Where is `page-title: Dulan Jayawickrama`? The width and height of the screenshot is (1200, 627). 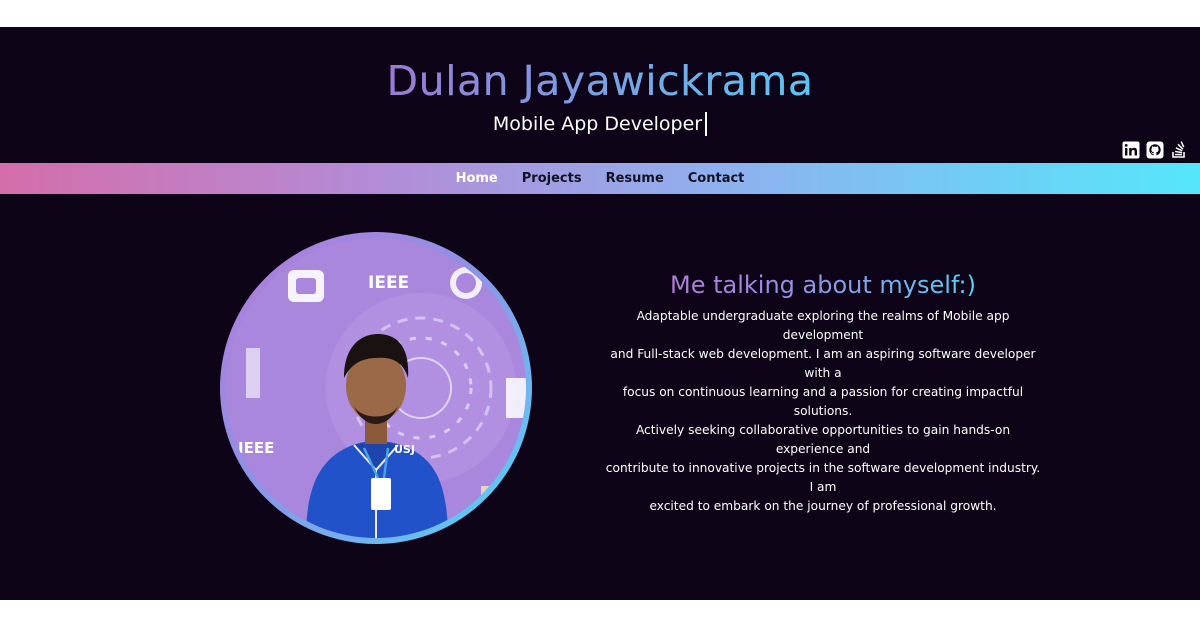 page-title: Dulan Jayawickrama is located at coordinates (600, 81).